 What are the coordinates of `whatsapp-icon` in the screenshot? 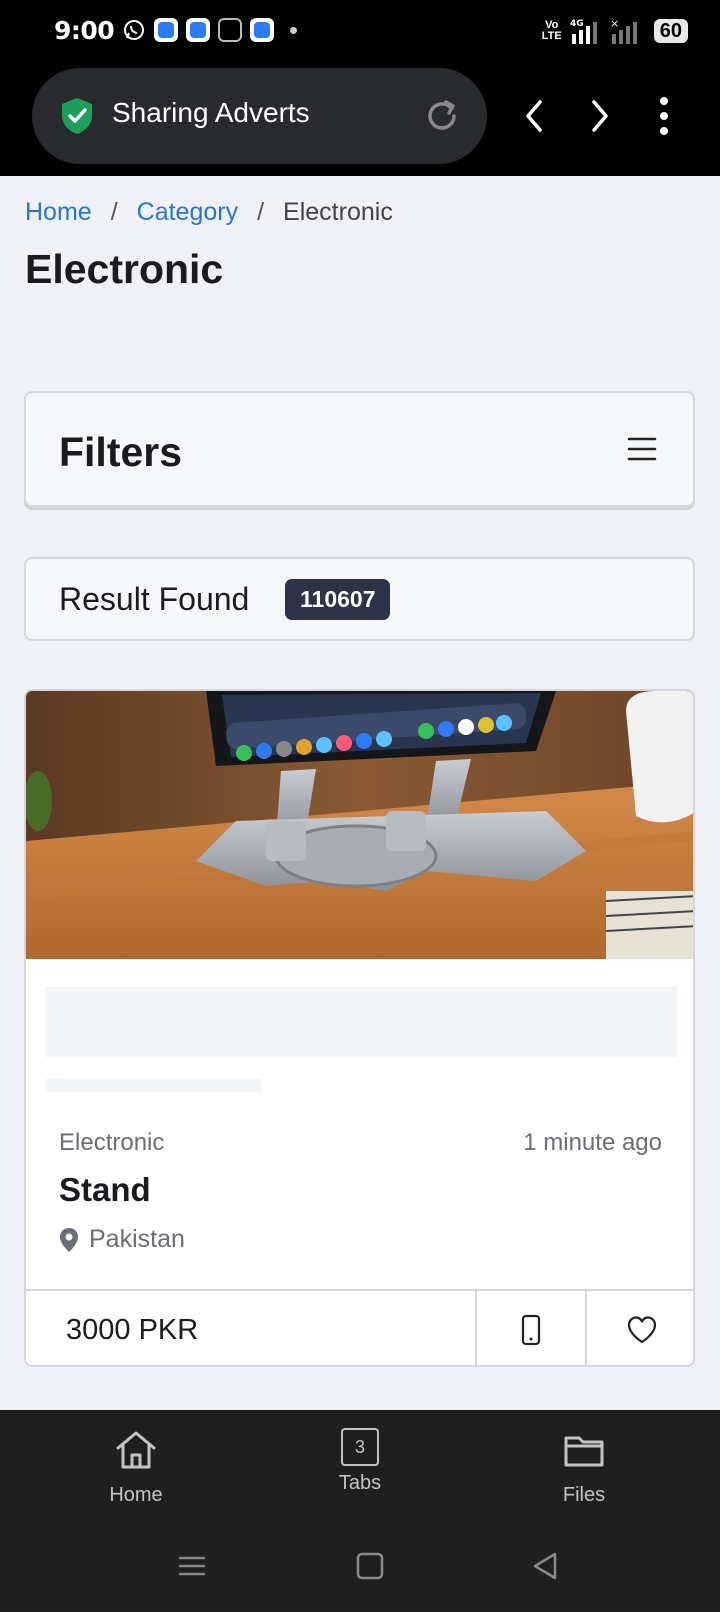 It's located at (134, 30).